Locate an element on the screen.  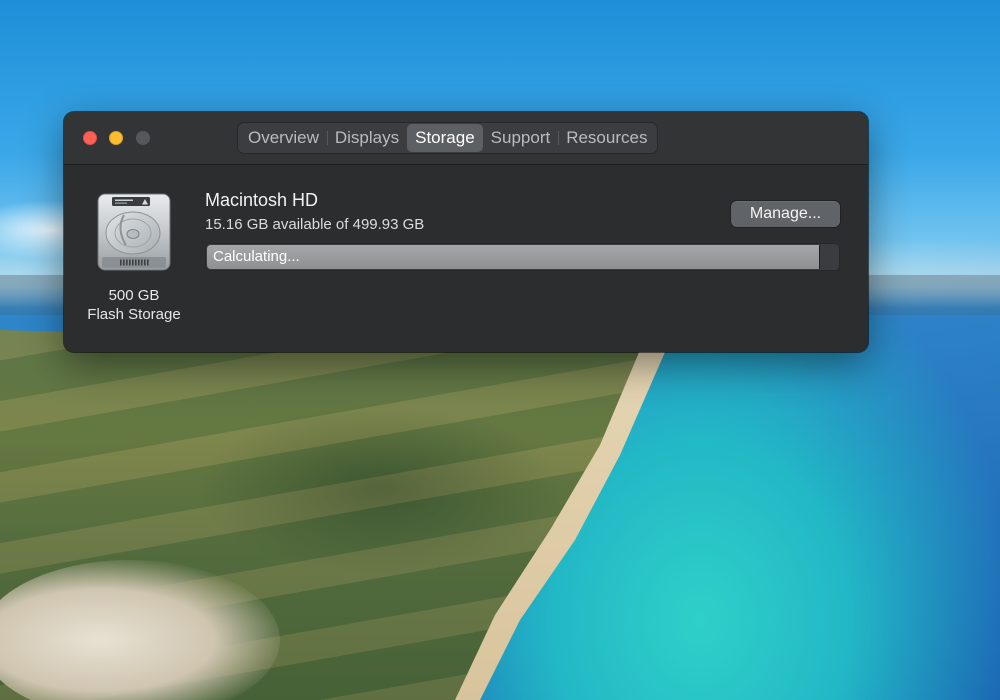
close-window-button is located at coordinates (90, 138).